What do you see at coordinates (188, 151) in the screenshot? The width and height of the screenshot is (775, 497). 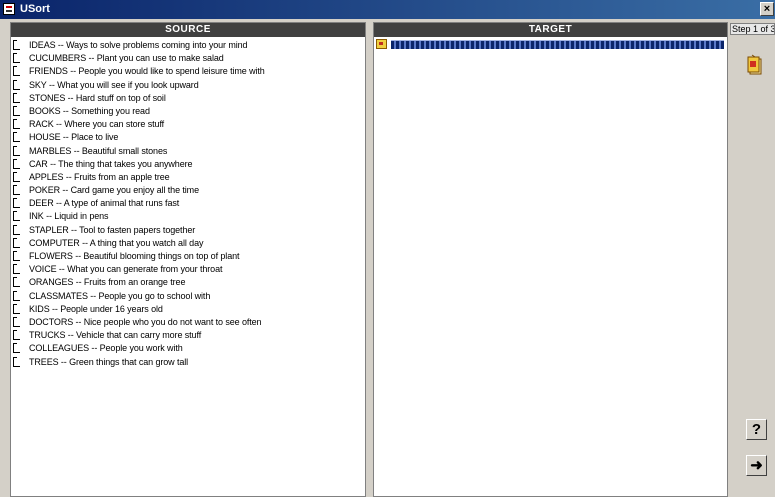 I see `source-card: MARBLES -- Beautiful small stones` at bounding box center [188, 151].